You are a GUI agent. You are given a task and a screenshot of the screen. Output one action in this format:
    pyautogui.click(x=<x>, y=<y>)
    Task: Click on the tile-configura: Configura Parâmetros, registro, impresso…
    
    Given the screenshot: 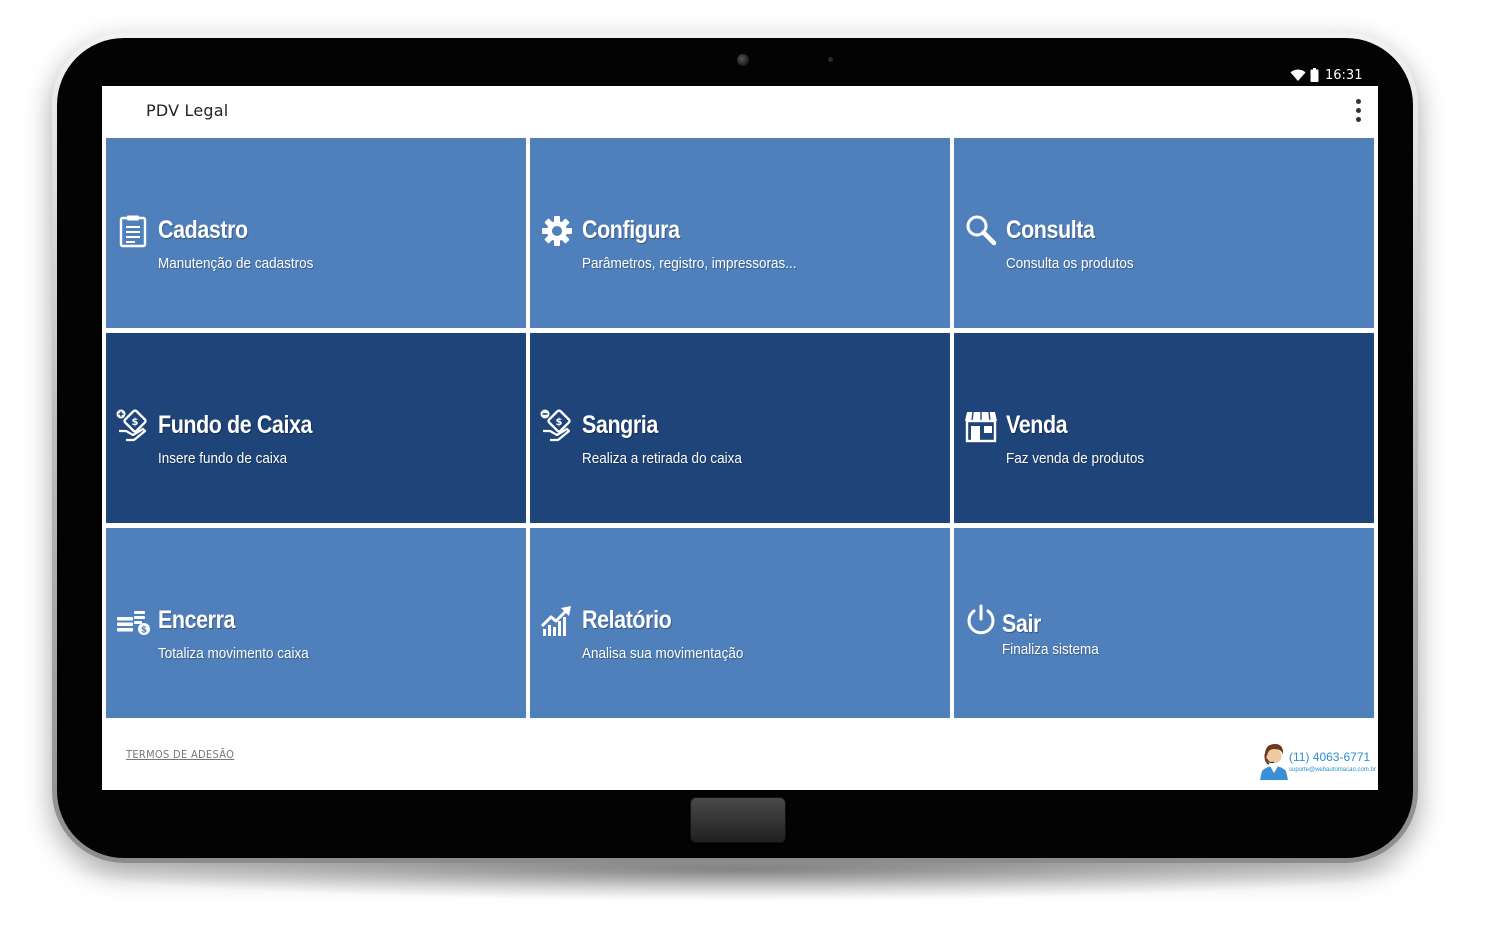 What is the action you would take?
    pyautogui.click(x=740, y=233)
    